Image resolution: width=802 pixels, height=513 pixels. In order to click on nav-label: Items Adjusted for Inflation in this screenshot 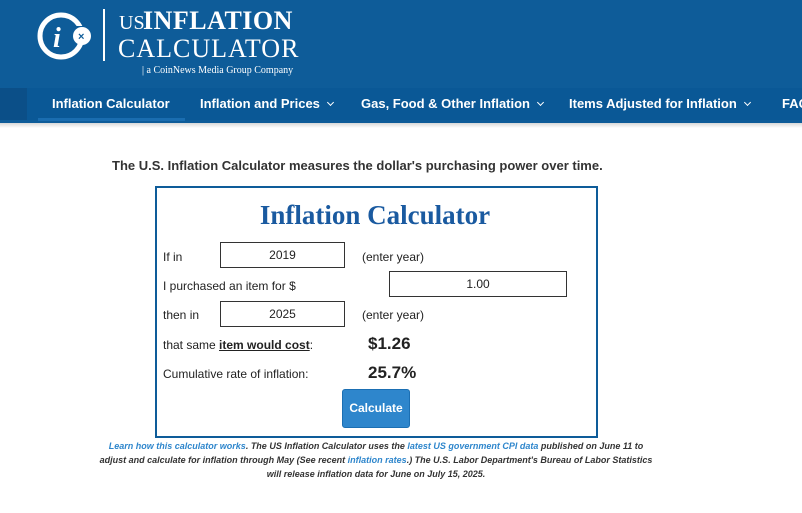, I will do `click(653, 103)`.